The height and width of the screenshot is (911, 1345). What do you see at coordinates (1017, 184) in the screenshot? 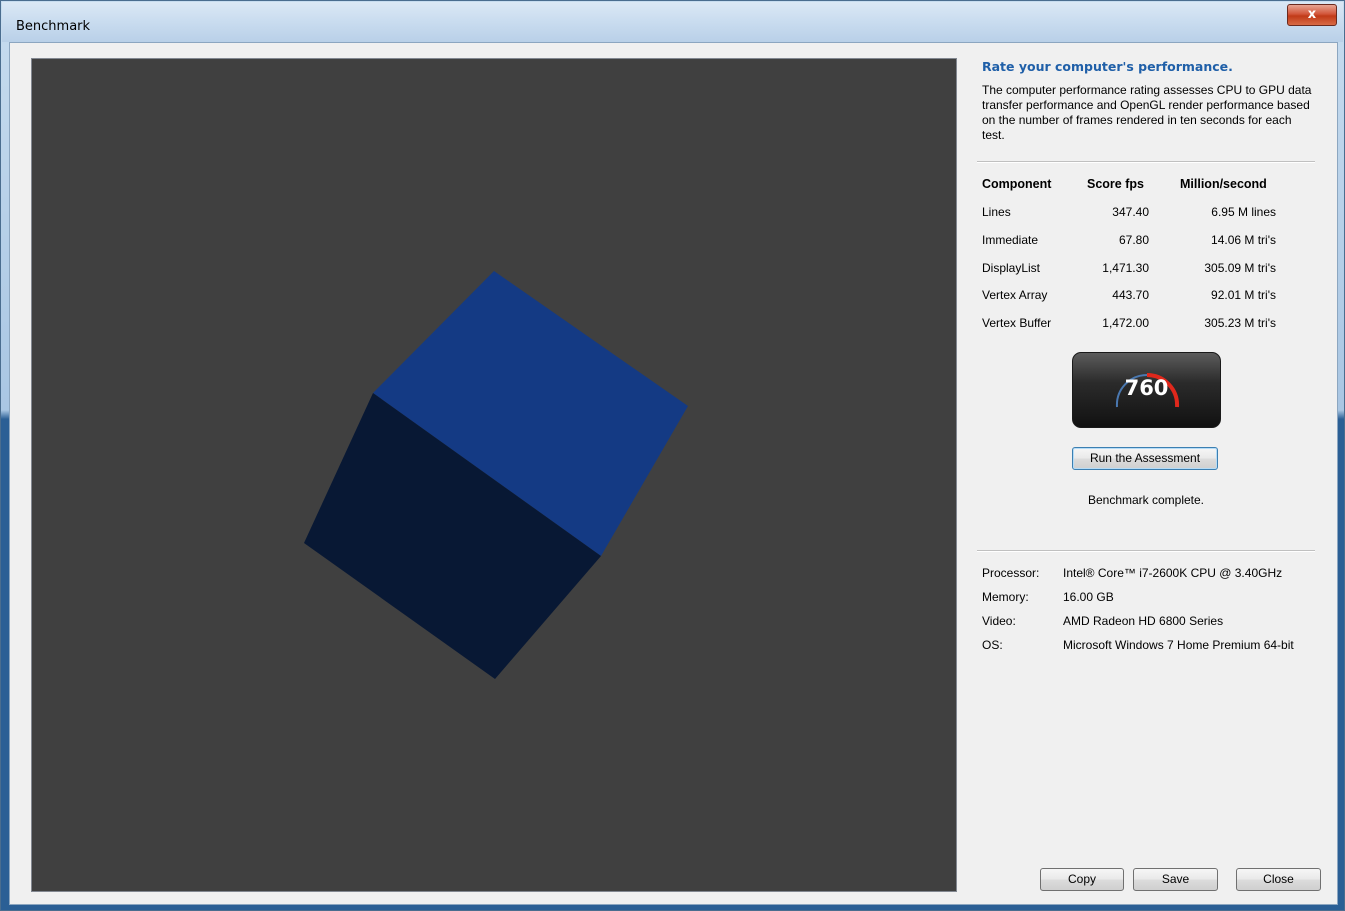
I see `column-header: Component` at bounding box center [1017, 184].